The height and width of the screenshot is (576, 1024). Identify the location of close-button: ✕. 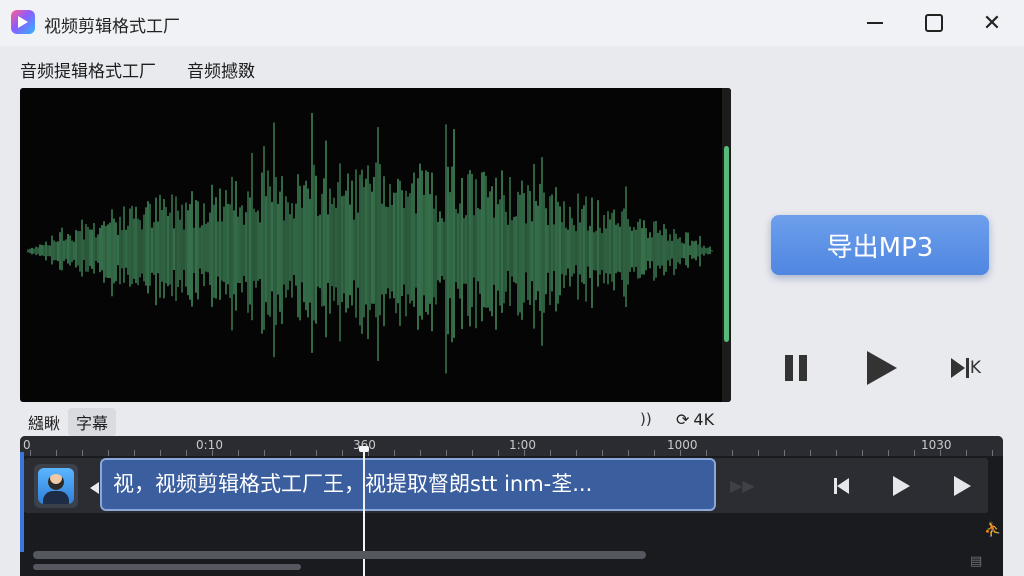
(992, 23).